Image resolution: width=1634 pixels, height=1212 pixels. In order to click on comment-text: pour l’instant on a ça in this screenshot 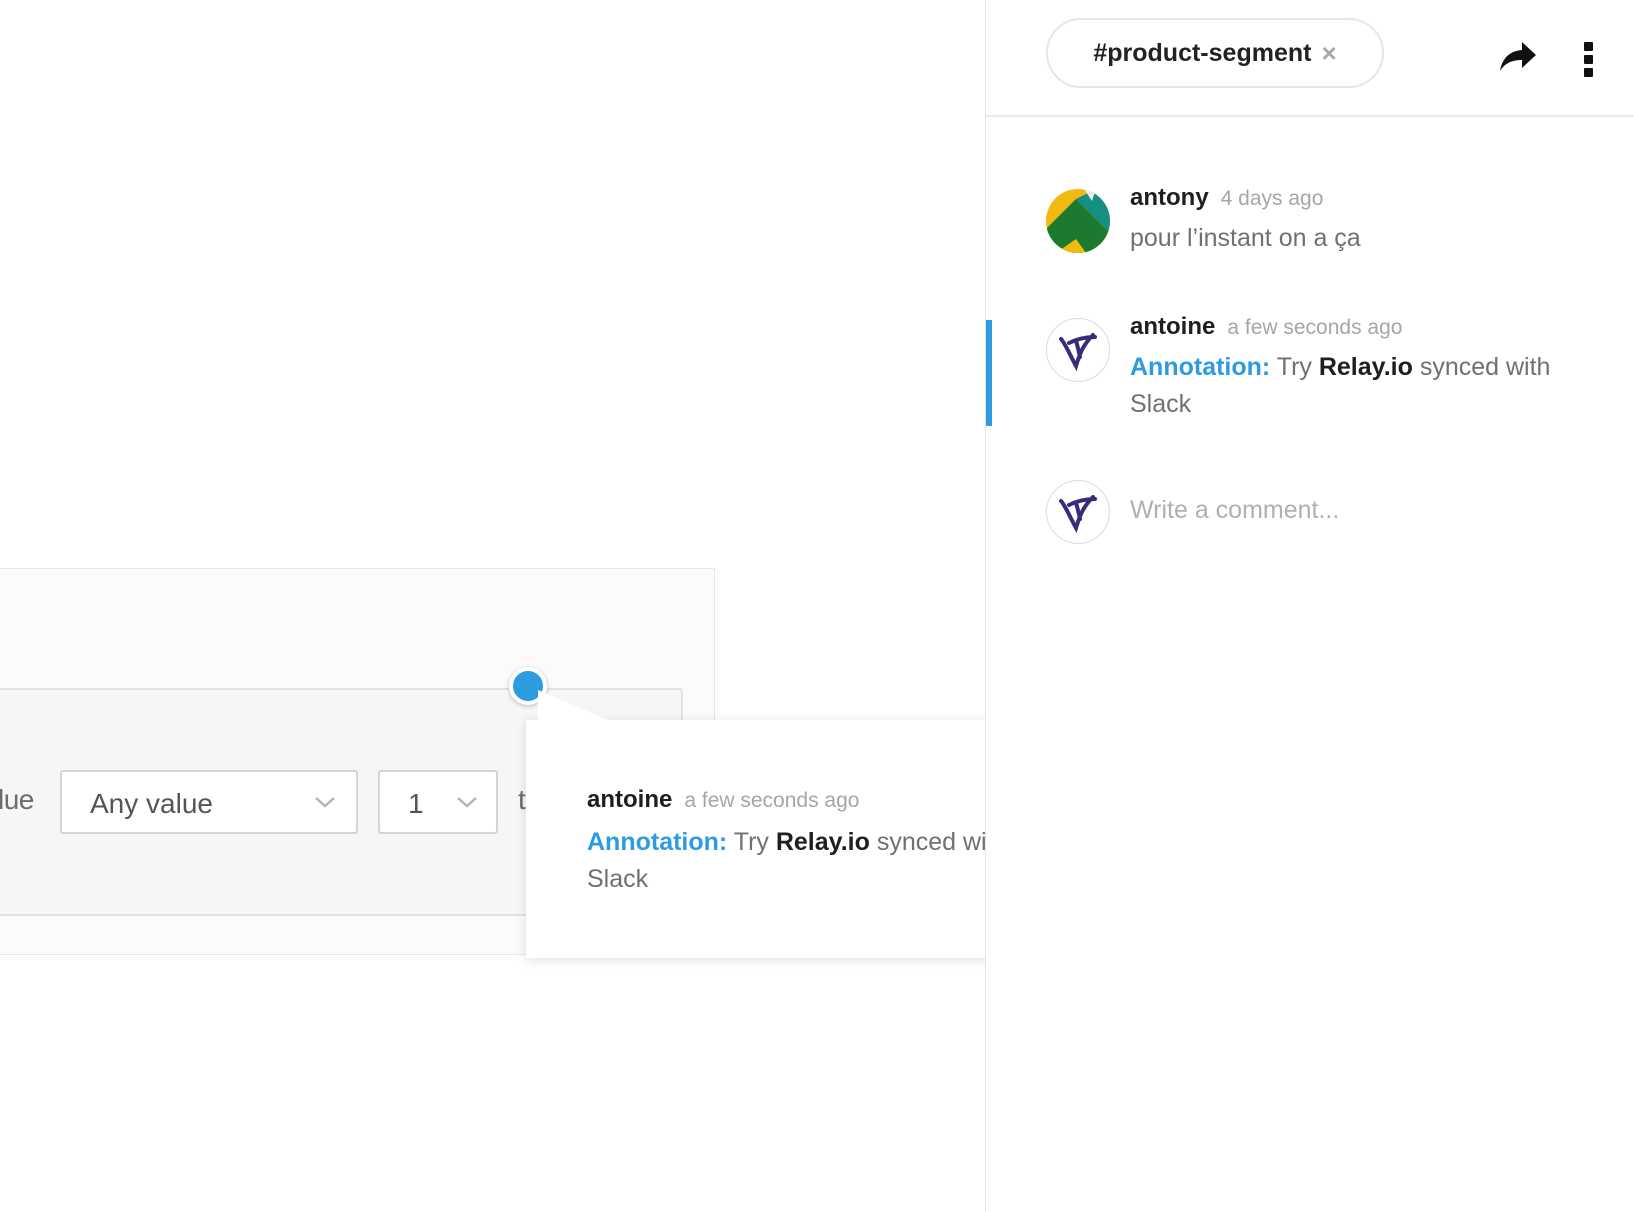, I will do `click(1245, 238)`.